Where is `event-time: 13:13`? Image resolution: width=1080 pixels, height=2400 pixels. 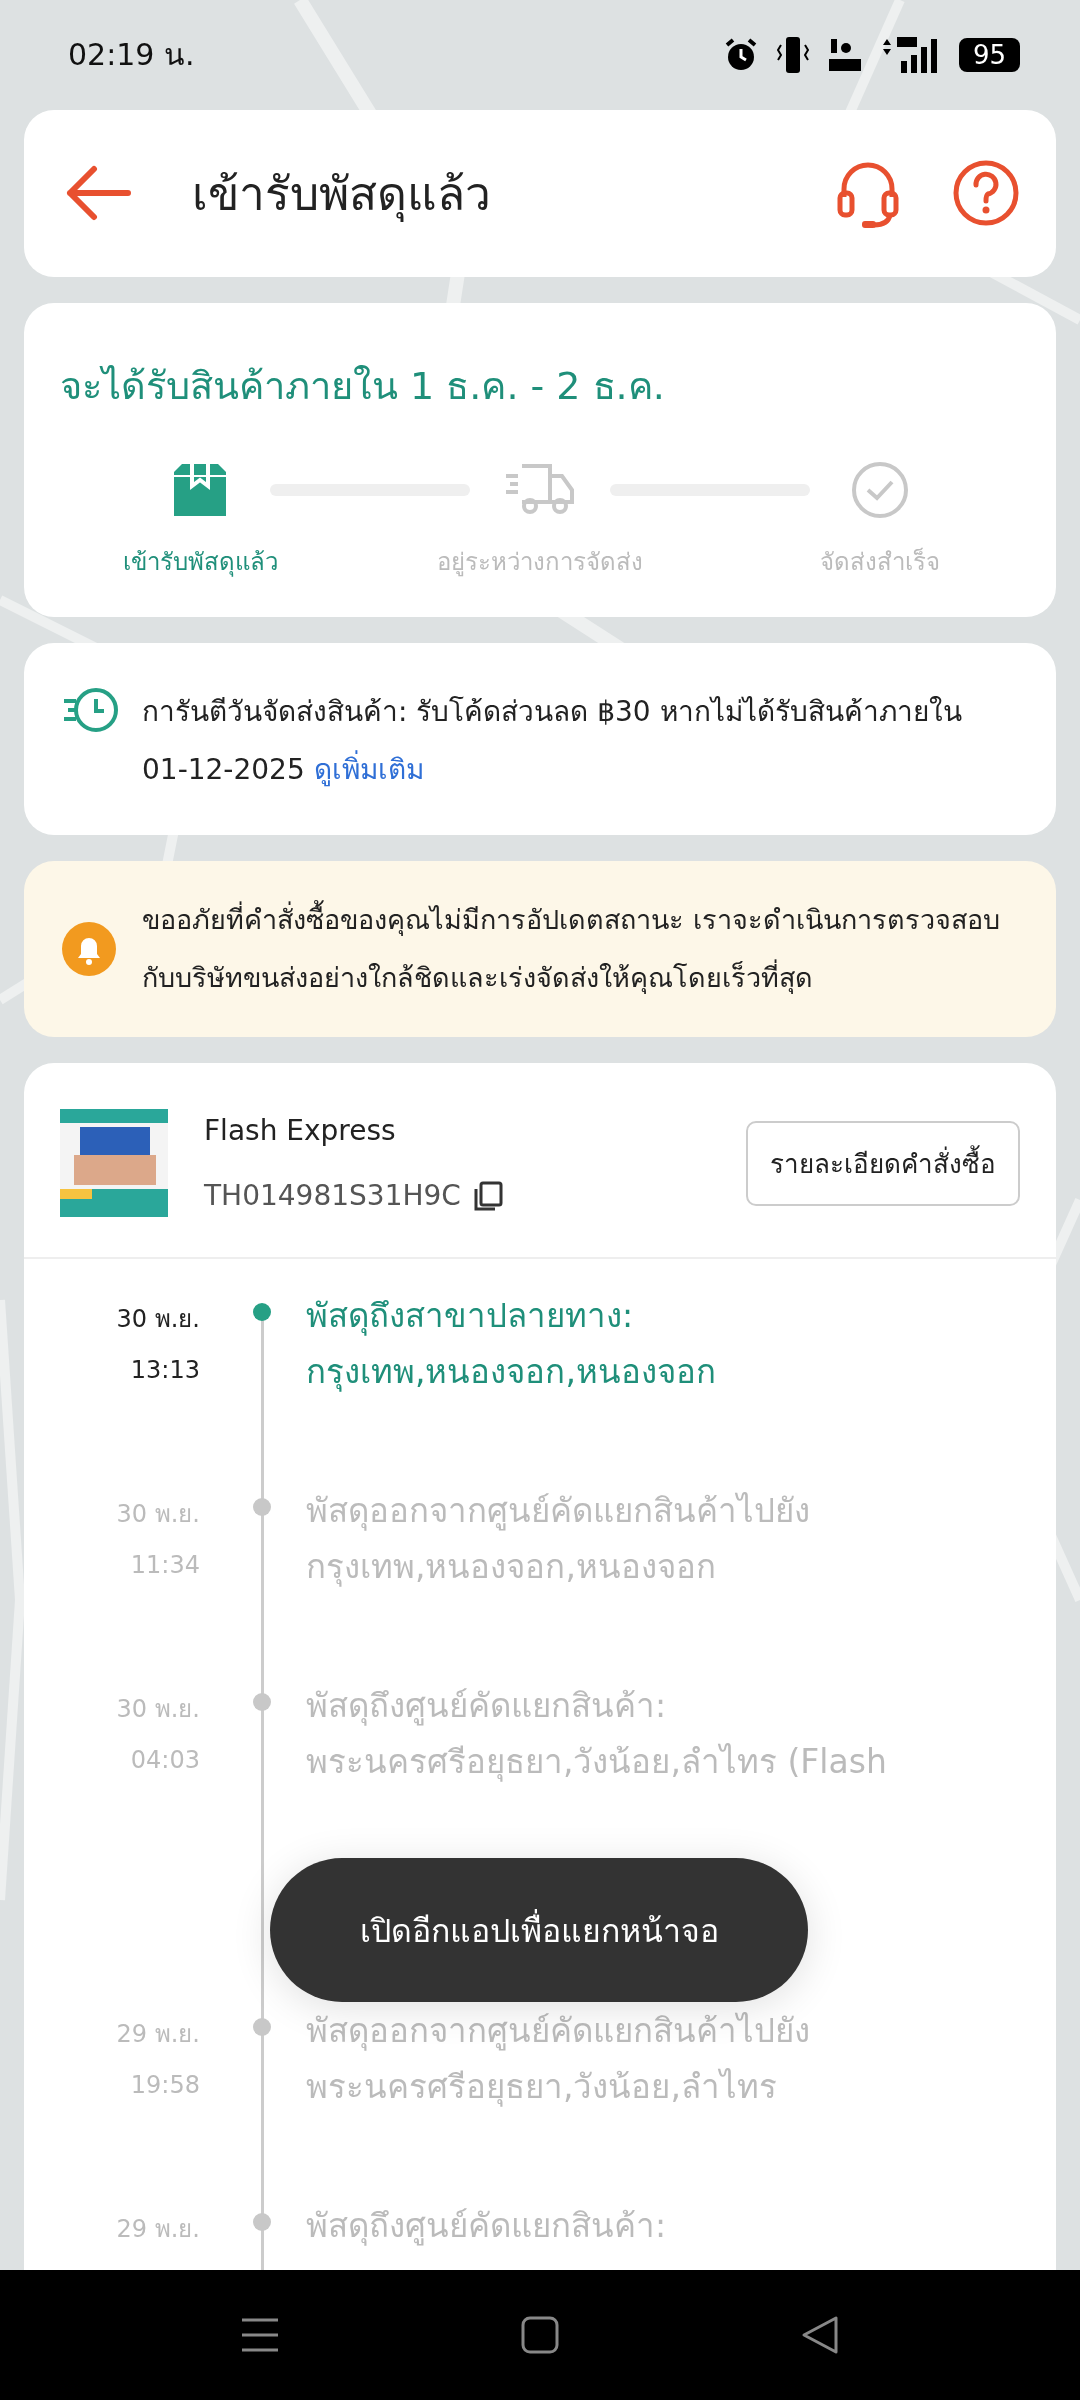
event-time: 13:13 is located at coordinates (165, 1370).